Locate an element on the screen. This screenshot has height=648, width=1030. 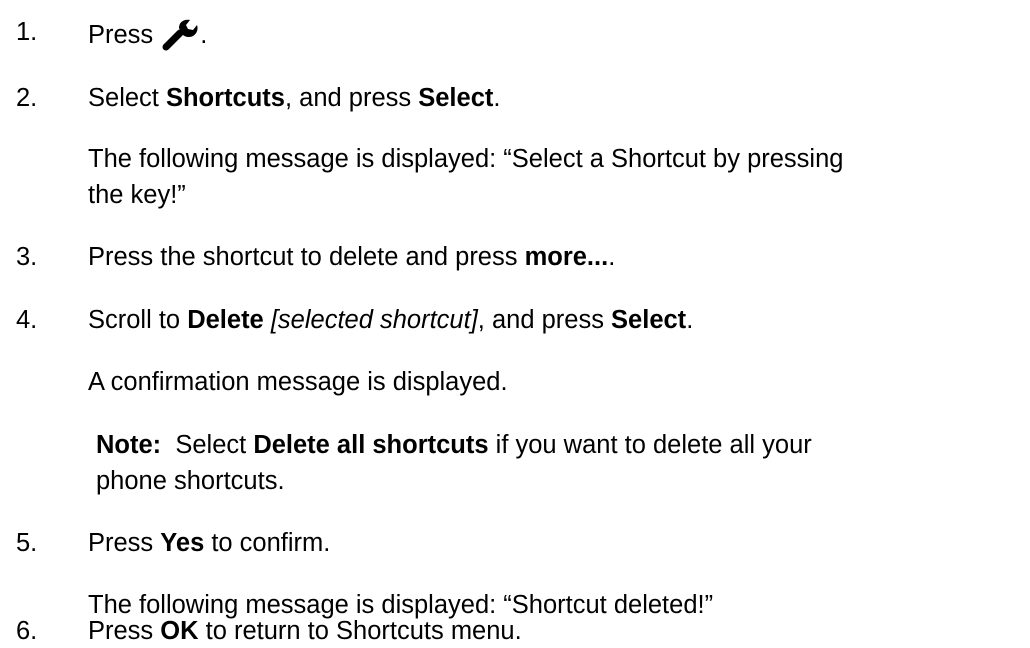
step-number: 3. is located at coordinates (27, 257).